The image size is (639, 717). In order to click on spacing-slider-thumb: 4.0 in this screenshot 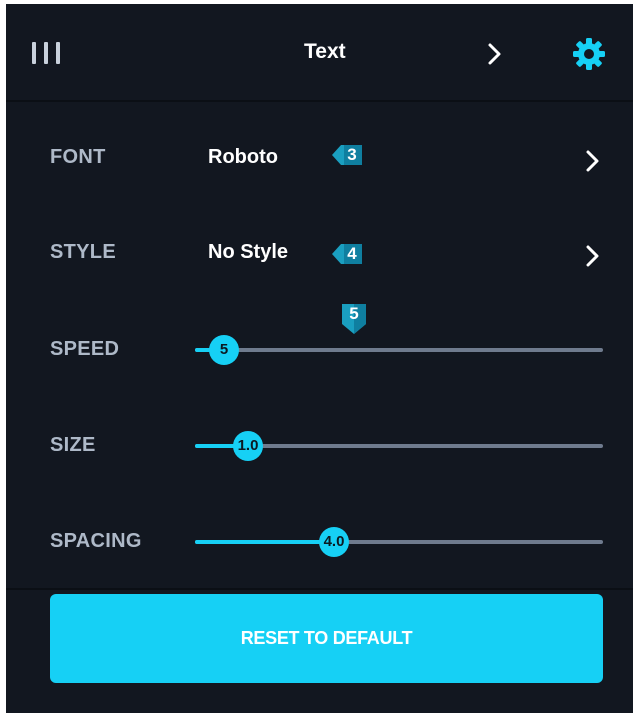, I will do `click(334, 542)`.